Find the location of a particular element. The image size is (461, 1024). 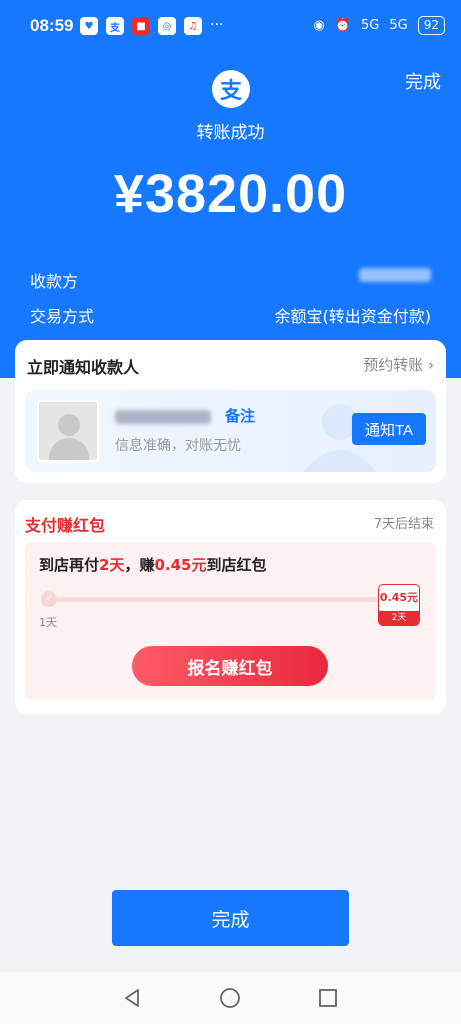

promo-line-mid: ，赚 is located at coordinates (139, 565).